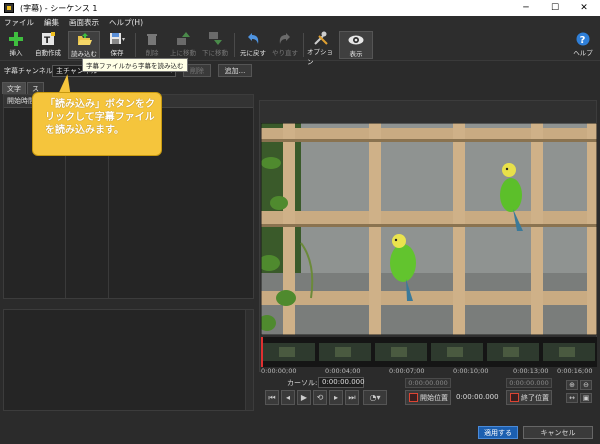 This screenshot has width=600, height=444. What do you see at coordinates (19, 101) in the screenshot?
I see `column-start-time: 開始時間` at bounding box center [19, 101].